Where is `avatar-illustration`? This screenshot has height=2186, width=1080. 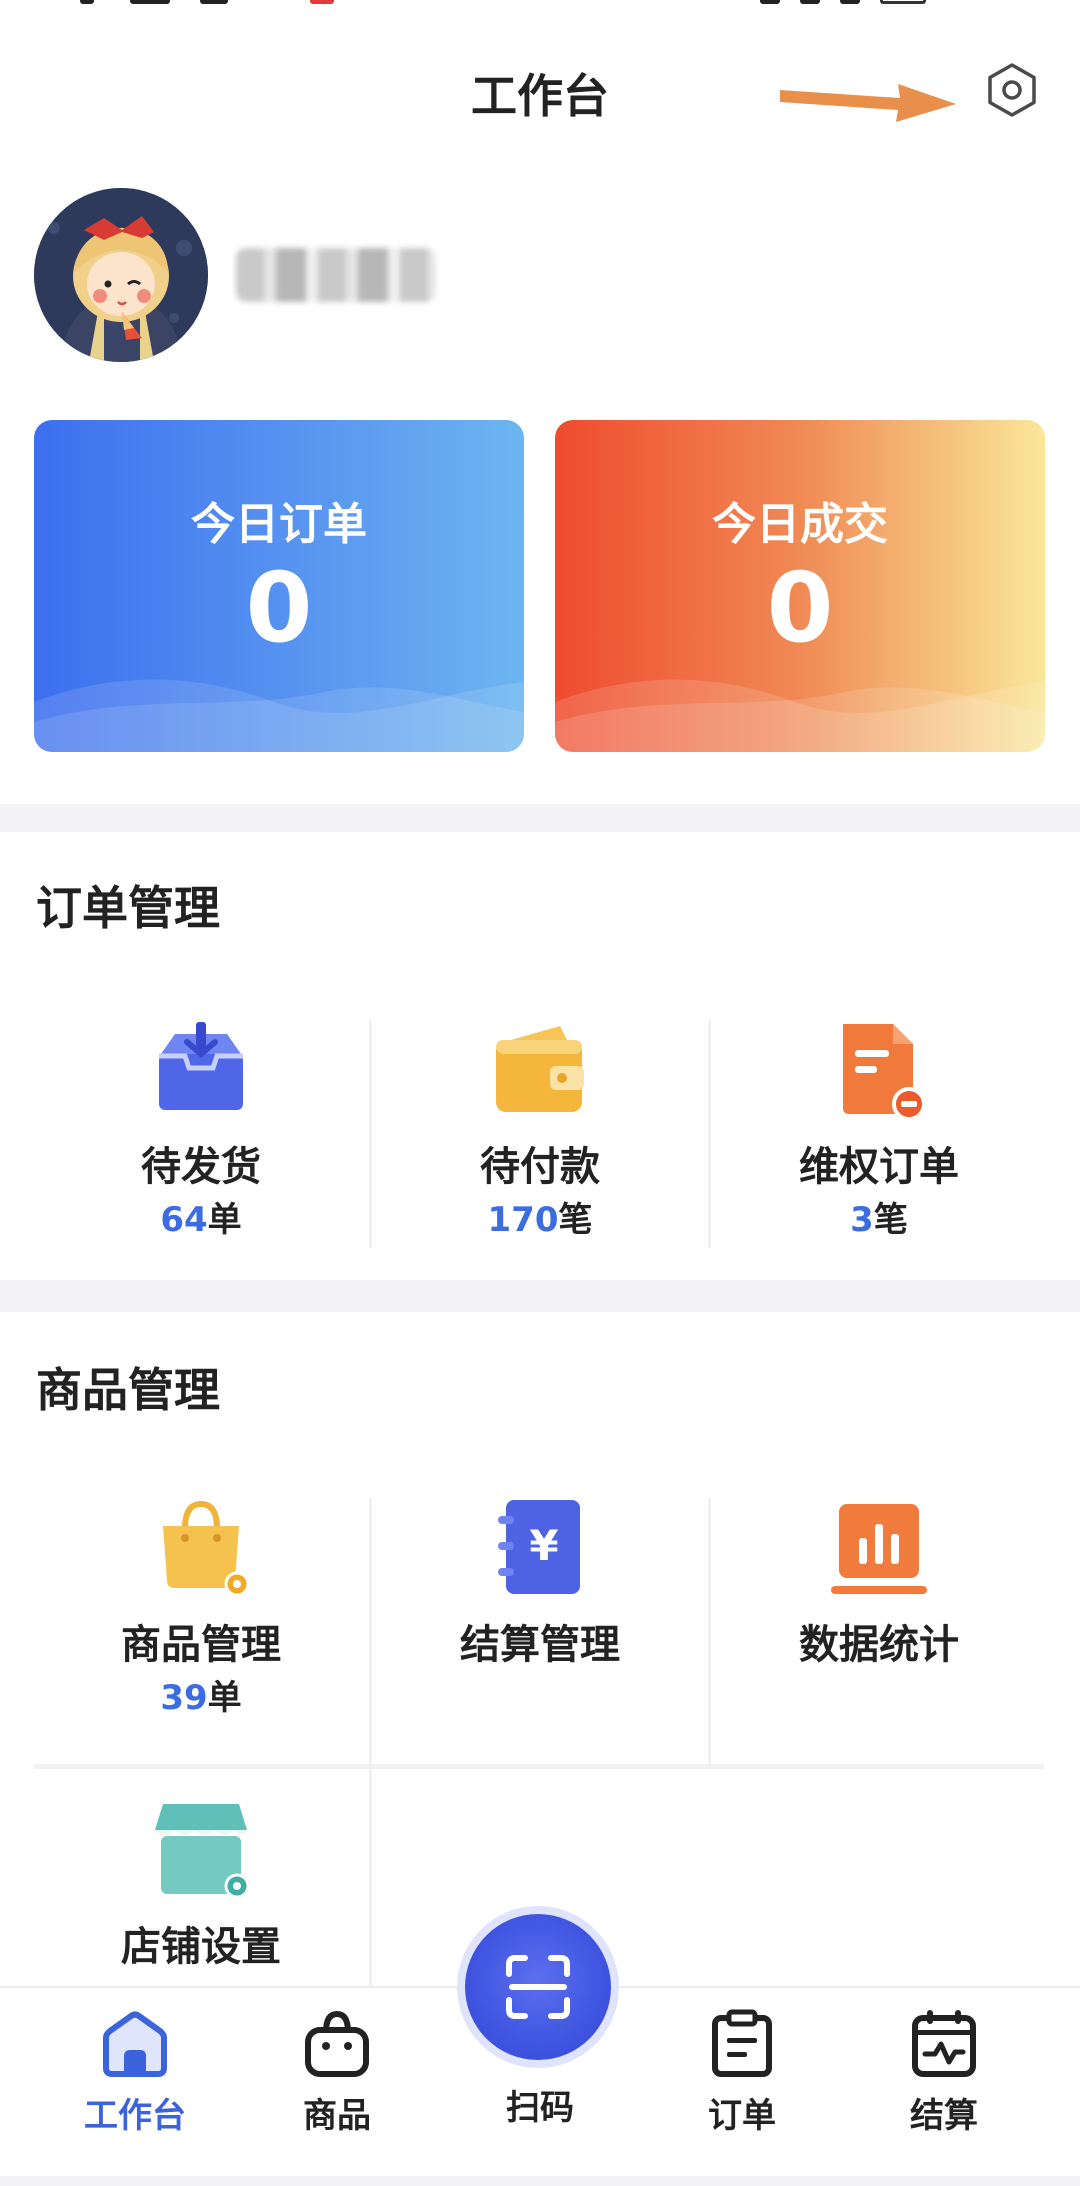
avatar-illustration is located at coordinates (121, 275).